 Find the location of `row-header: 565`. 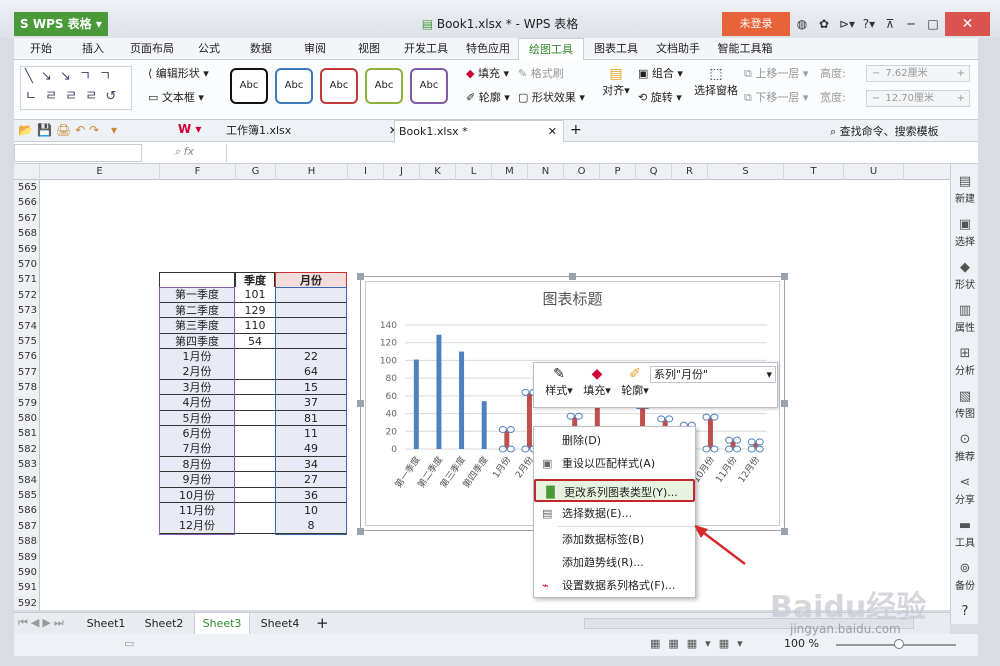

row-header: 565 is located at coordinates (27, 188).